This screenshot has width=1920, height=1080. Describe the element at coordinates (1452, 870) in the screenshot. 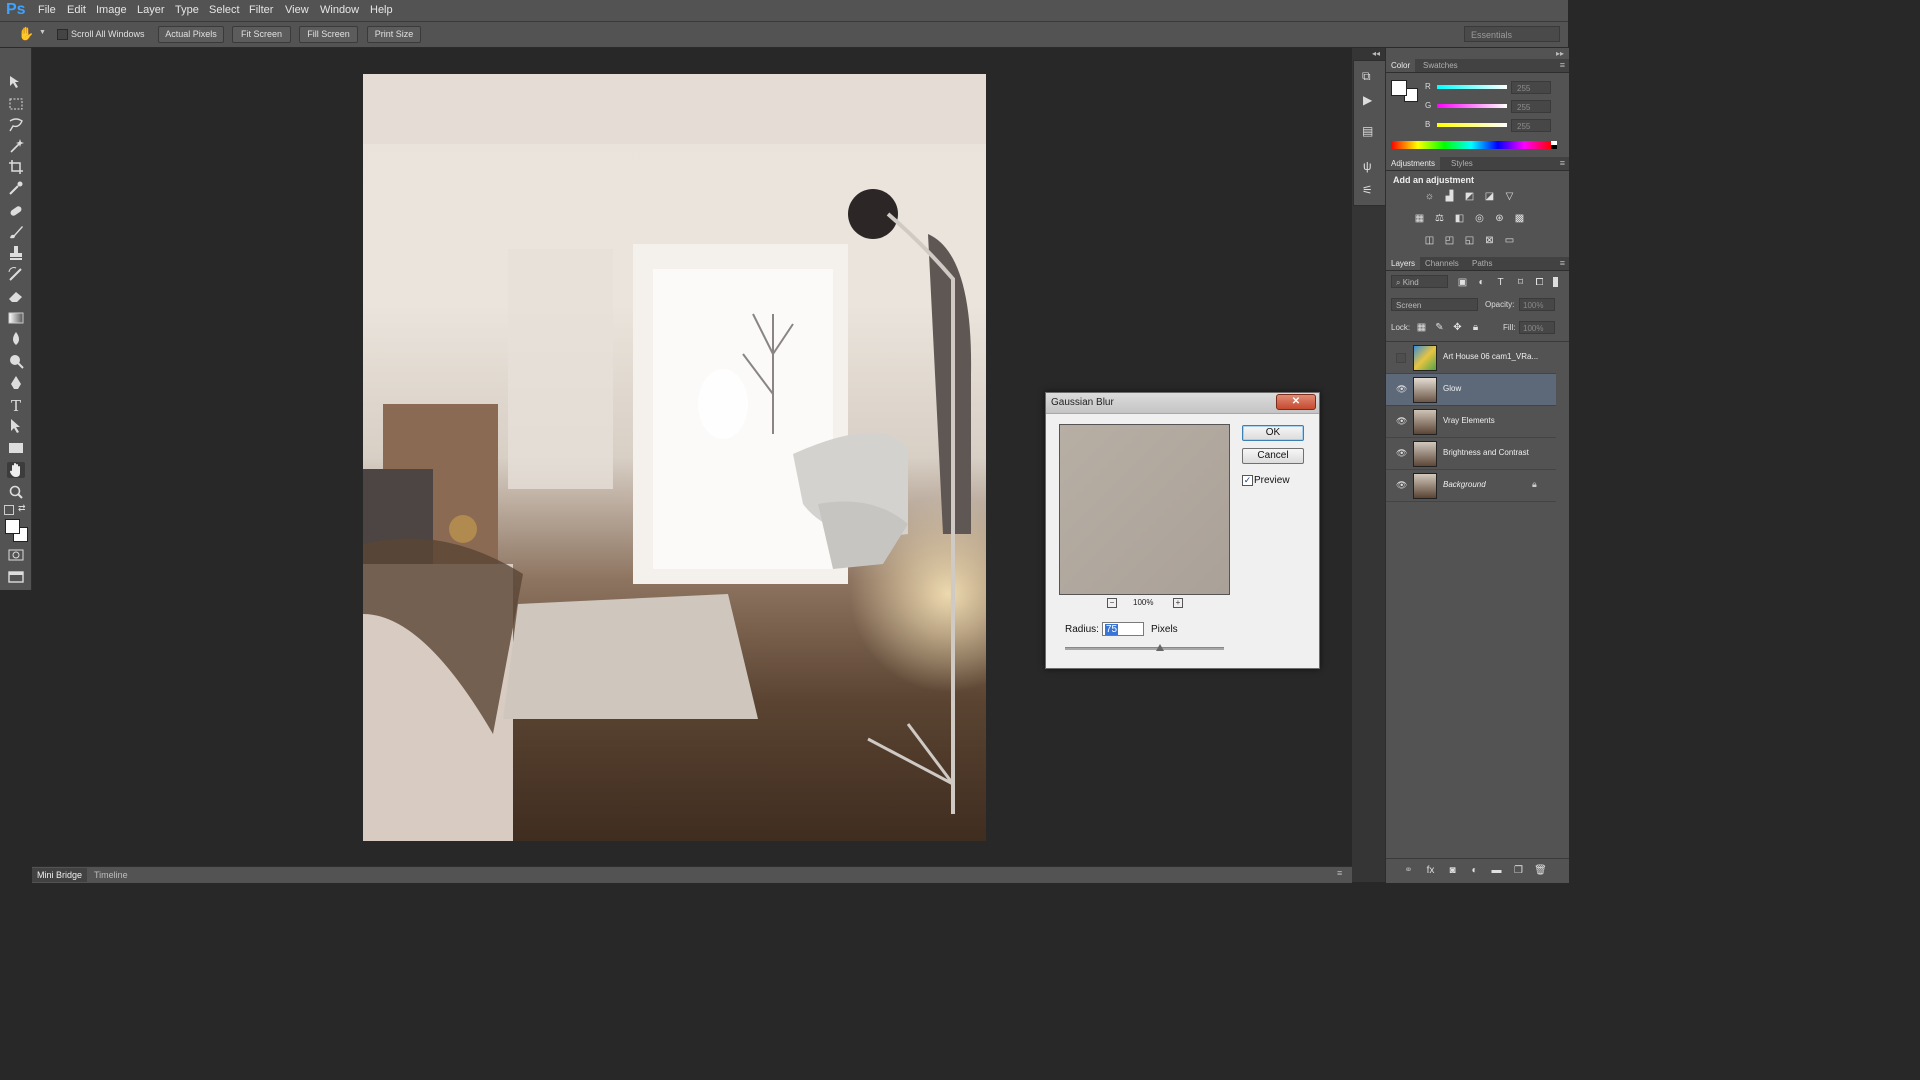

I see `layer-mask-icon: ◙` at that location.